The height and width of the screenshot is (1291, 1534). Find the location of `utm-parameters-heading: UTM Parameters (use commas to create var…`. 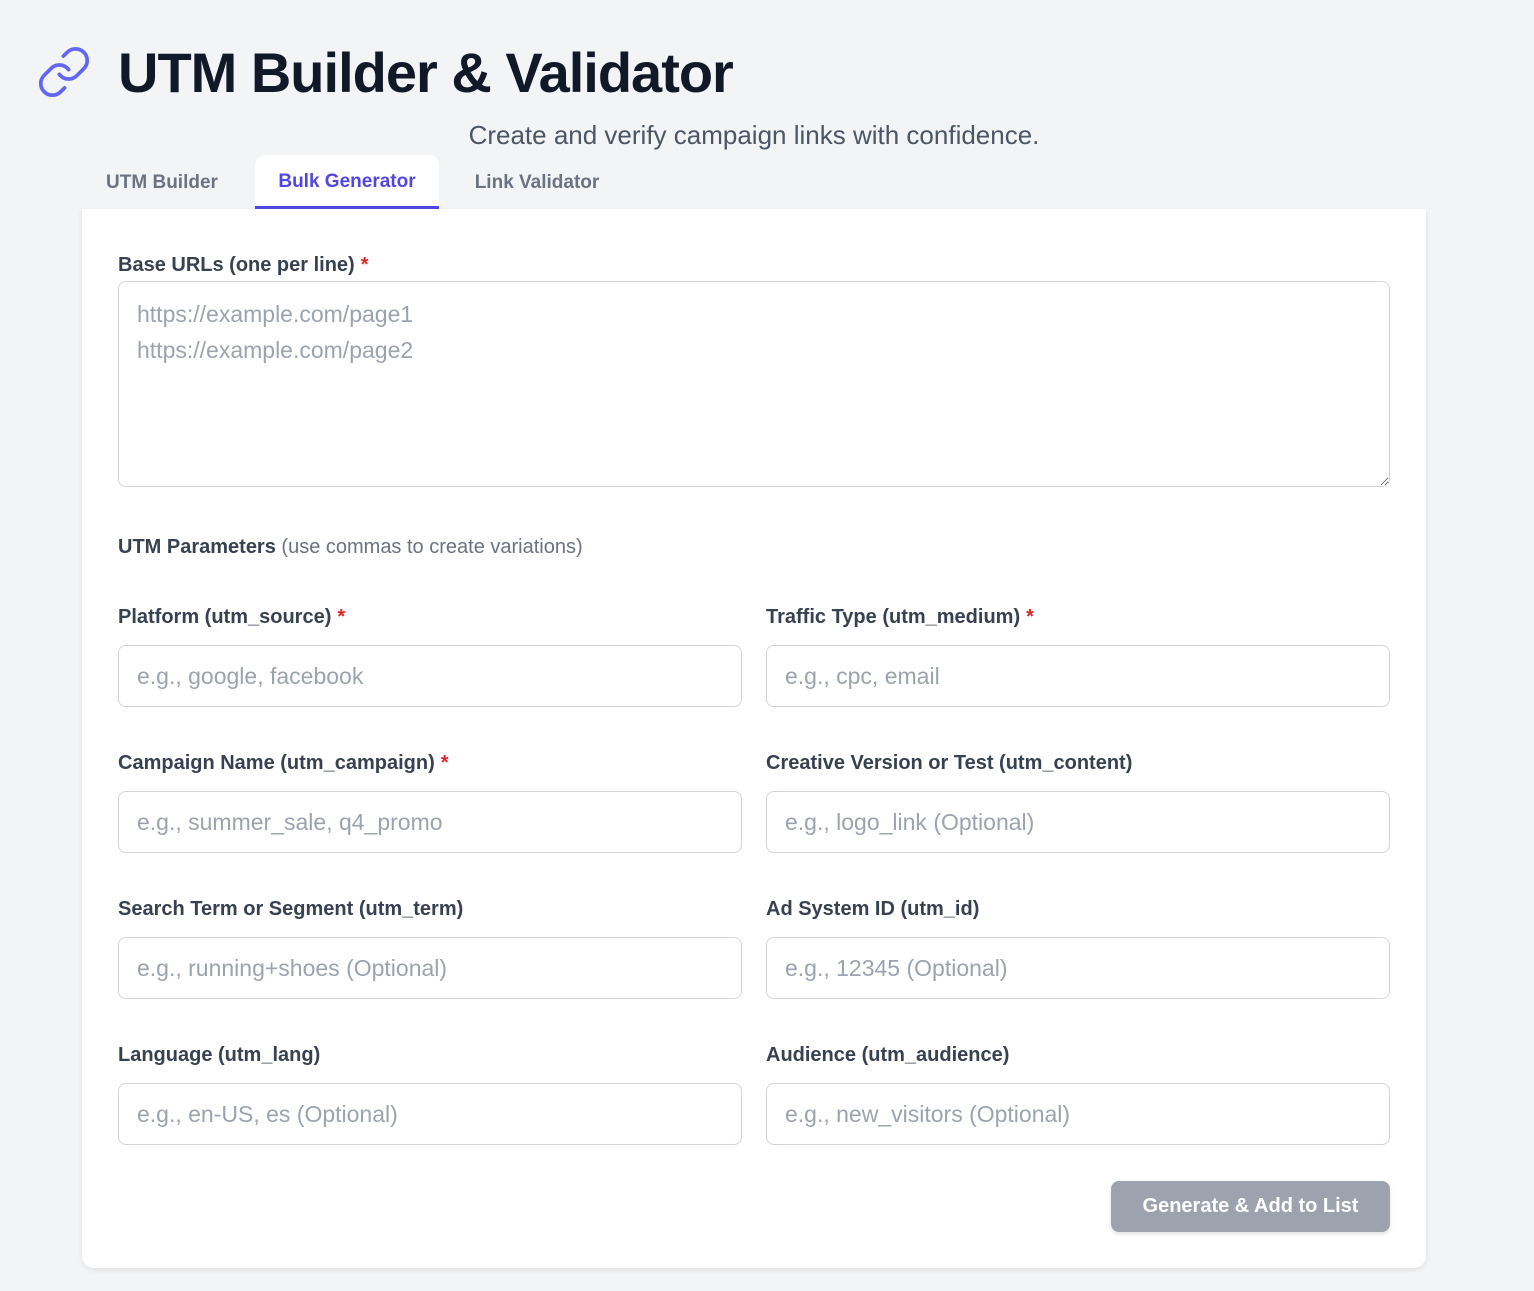

utm-parameters-heading: UTM Parameters (use commas to create var… is located at coordinates (350, 547).